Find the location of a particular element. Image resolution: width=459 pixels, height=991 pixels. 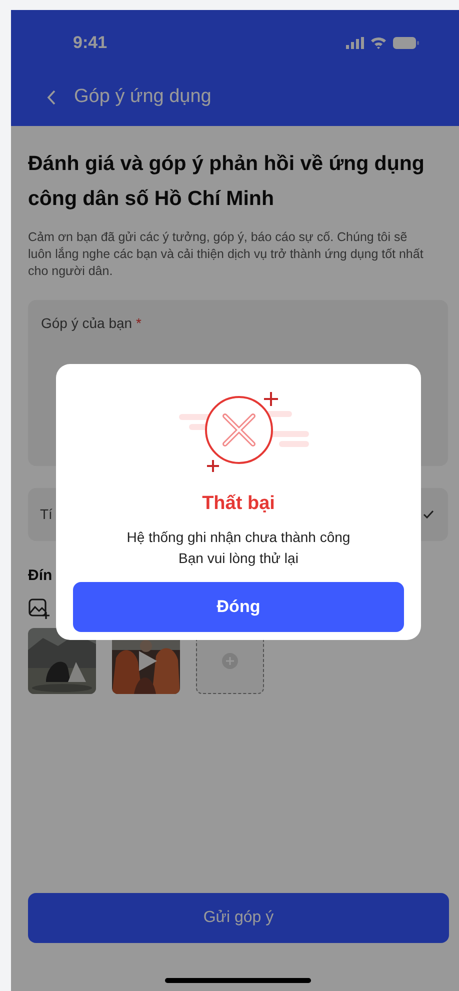

dialog-message: Bạn vui lòng thử lại is located at coordinates (239, 558).